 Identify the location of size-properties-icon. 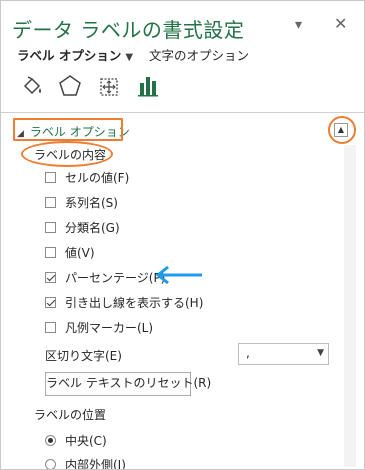
(109, 86).